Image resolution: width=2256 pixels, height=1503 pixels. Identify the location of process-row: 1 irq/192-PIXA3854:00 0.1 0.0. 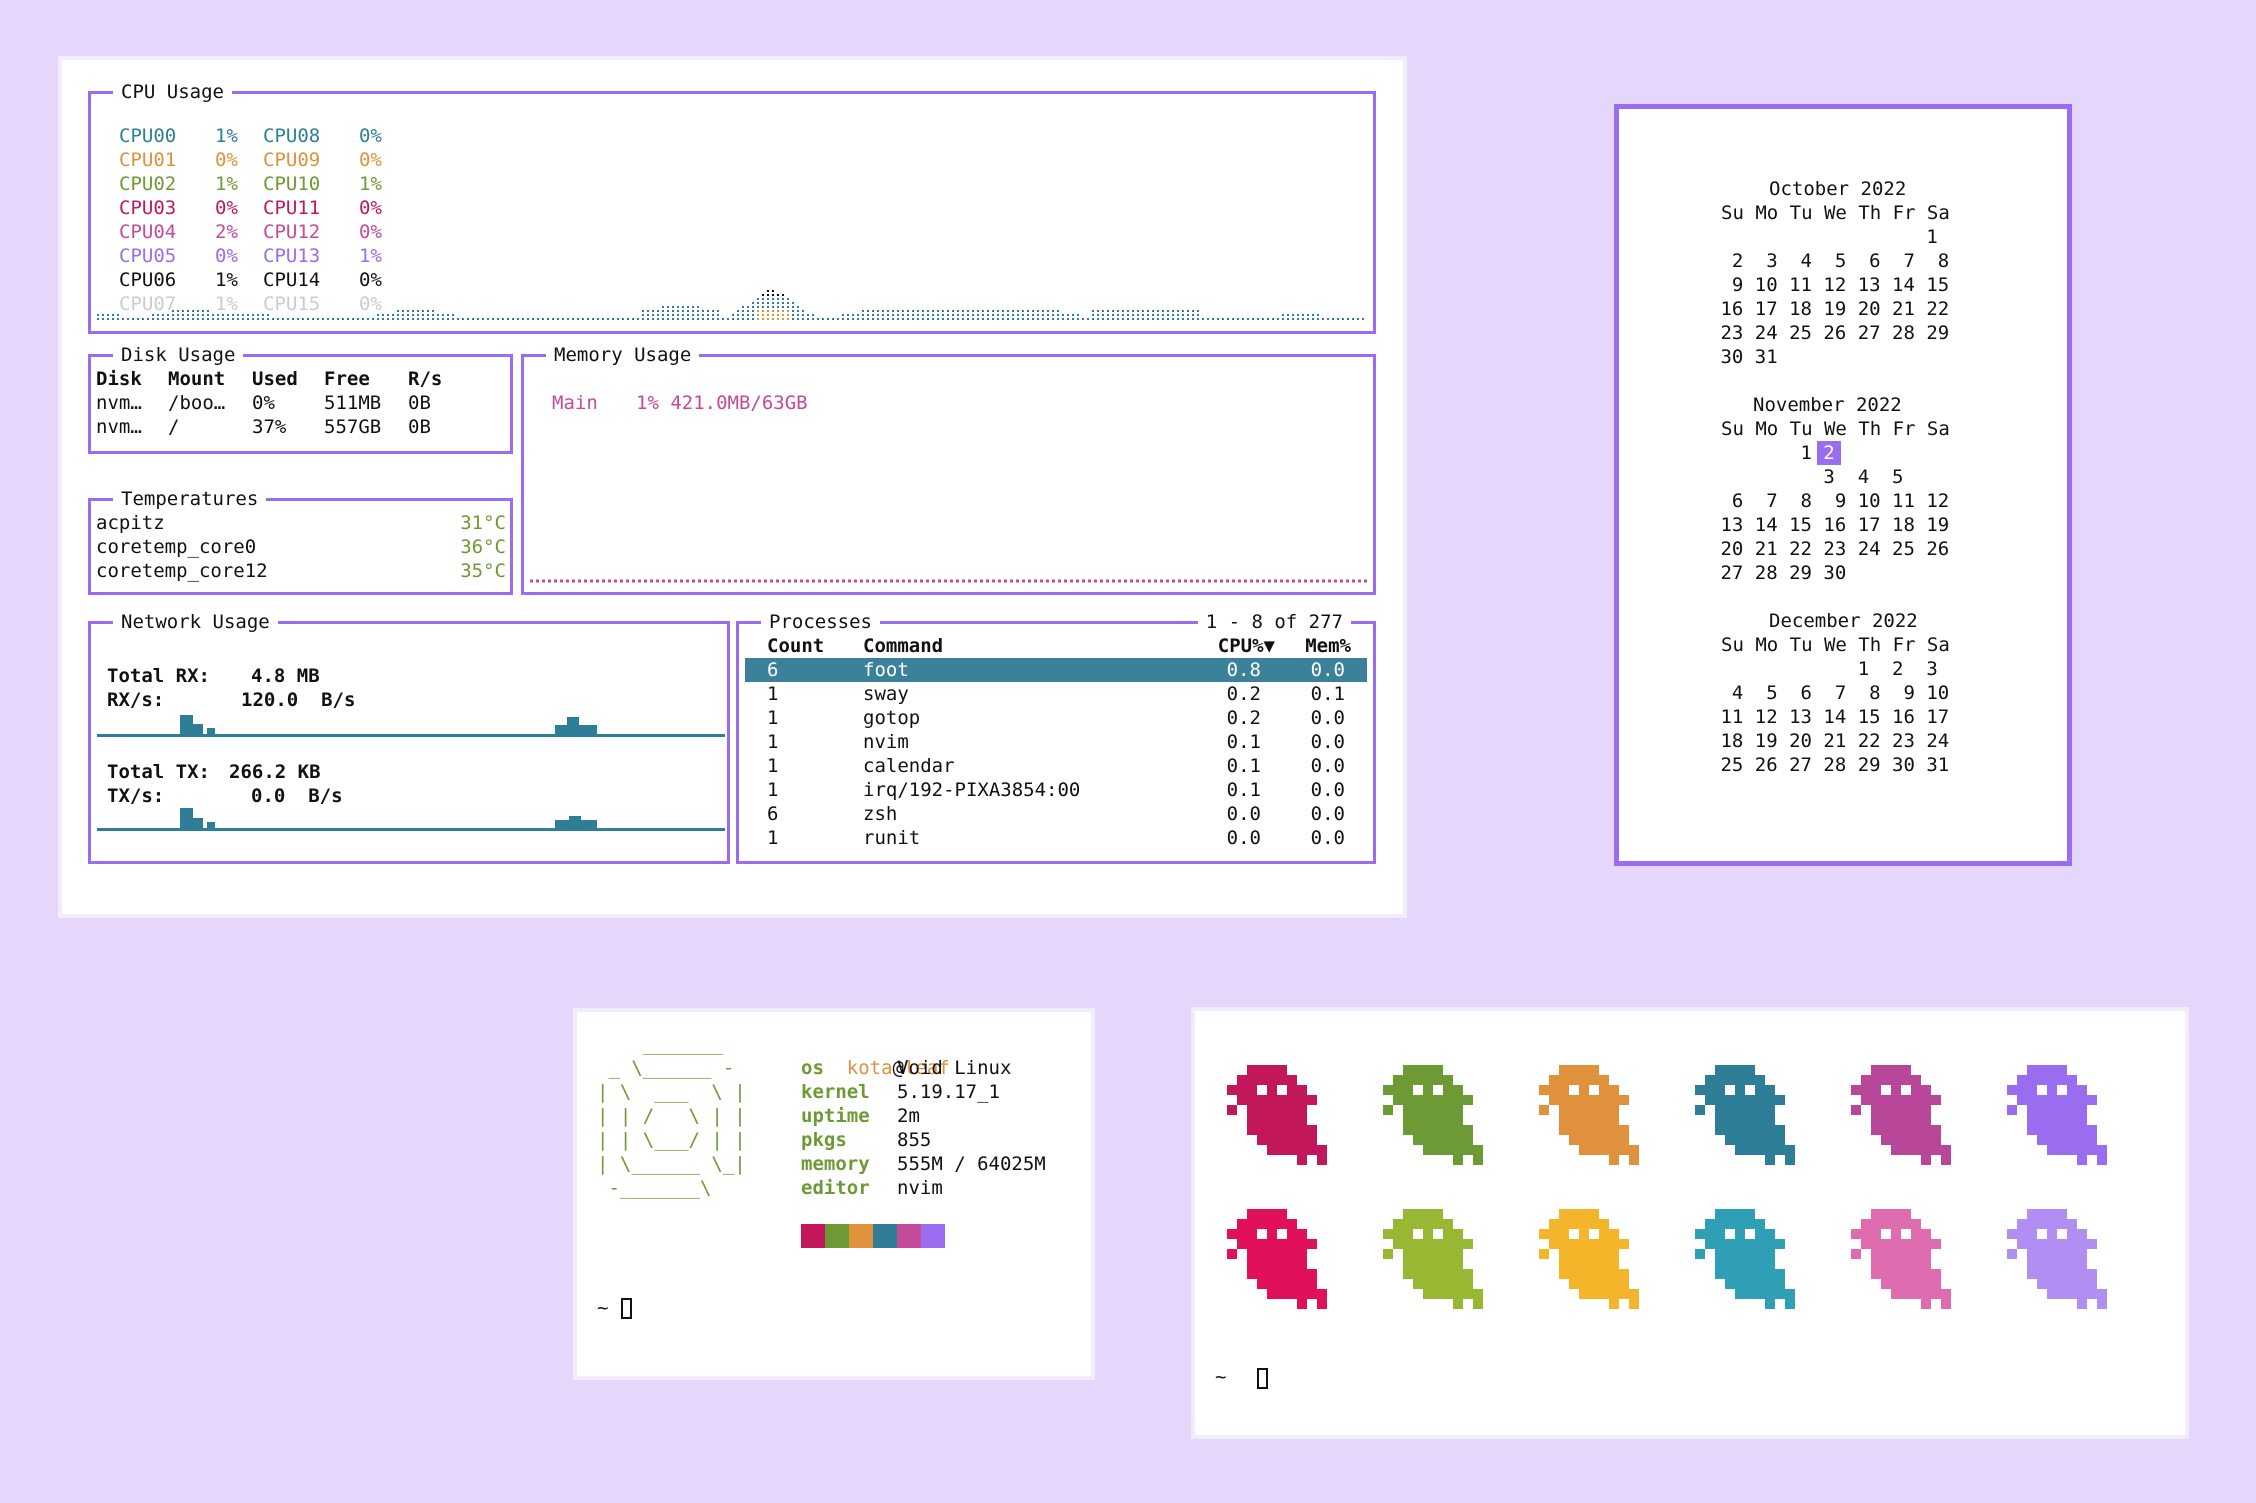
(1056, 790).